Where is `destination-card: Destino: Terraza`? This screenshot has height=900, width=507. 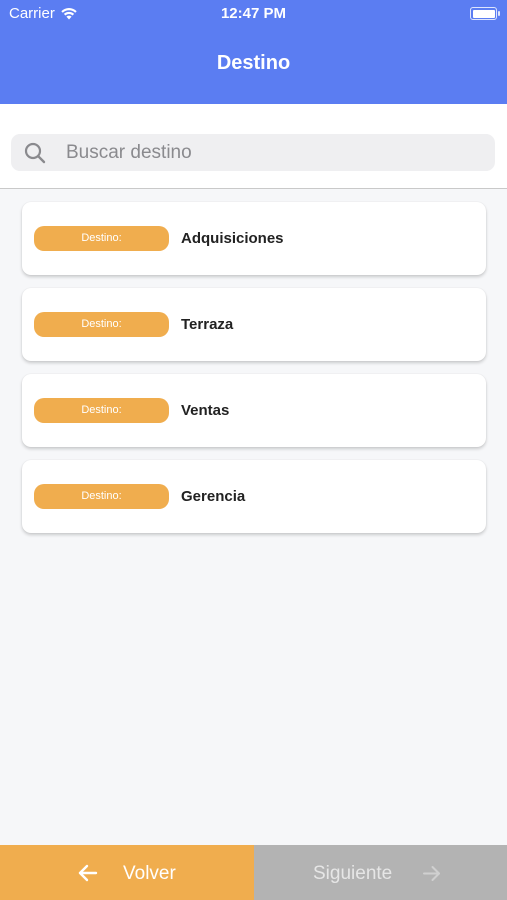
destination-card: Destino: Terraza is located at coordinates (254, 324).